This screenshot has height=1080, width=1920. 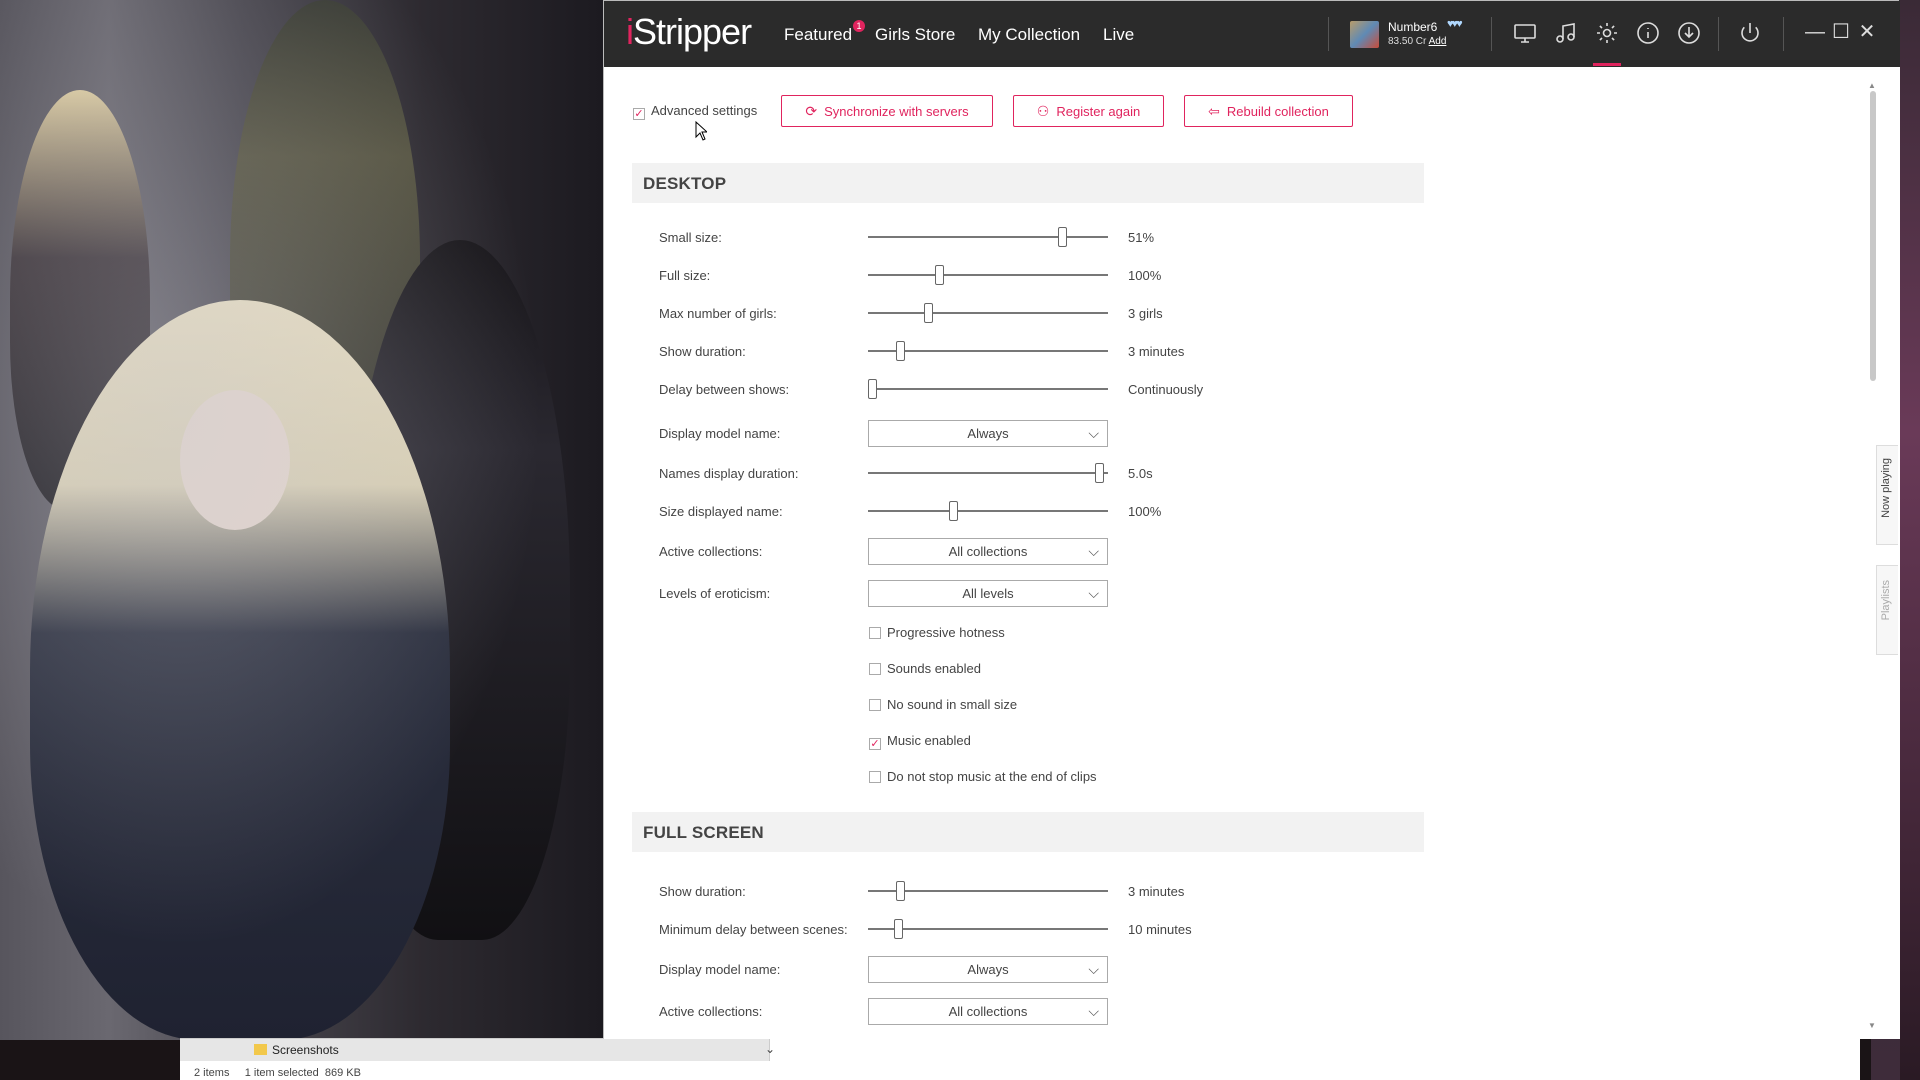 I want to click on tab-playlists: Playlists, so click(x=1887, y=610).